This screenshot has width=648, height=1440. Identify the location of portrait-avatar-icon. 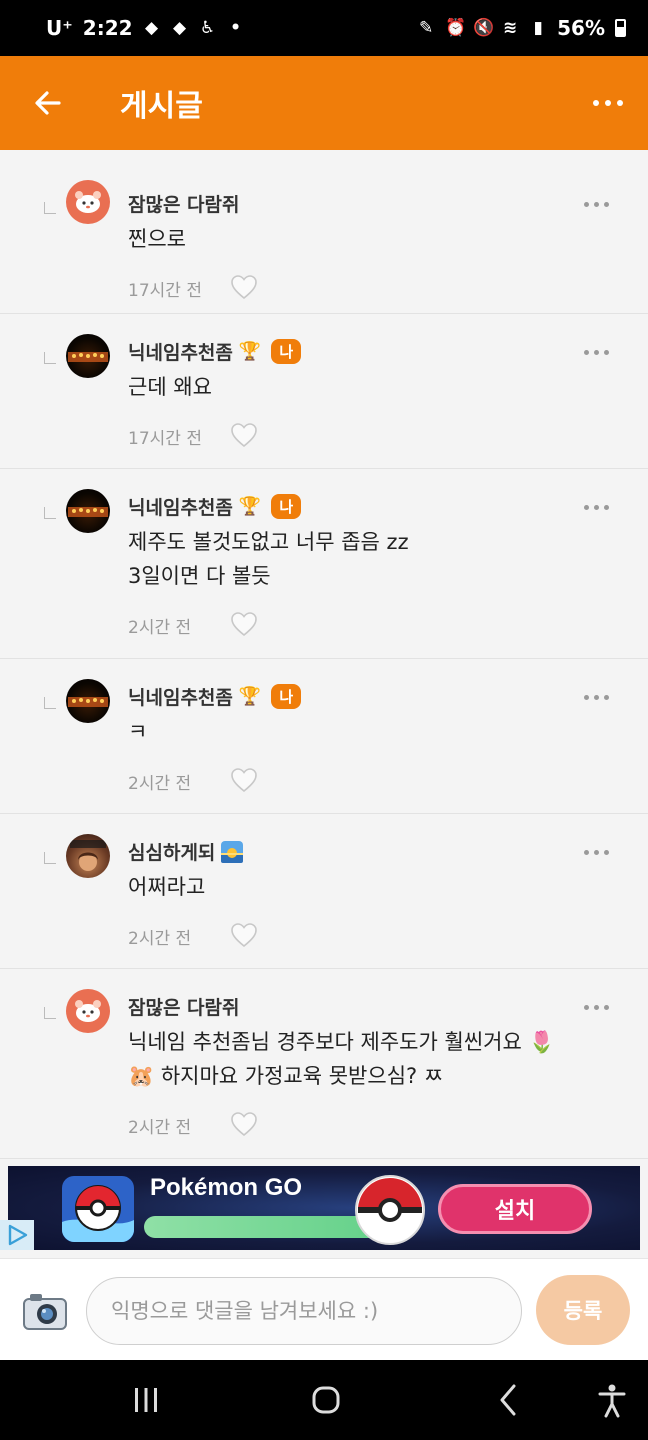
(88, 855).